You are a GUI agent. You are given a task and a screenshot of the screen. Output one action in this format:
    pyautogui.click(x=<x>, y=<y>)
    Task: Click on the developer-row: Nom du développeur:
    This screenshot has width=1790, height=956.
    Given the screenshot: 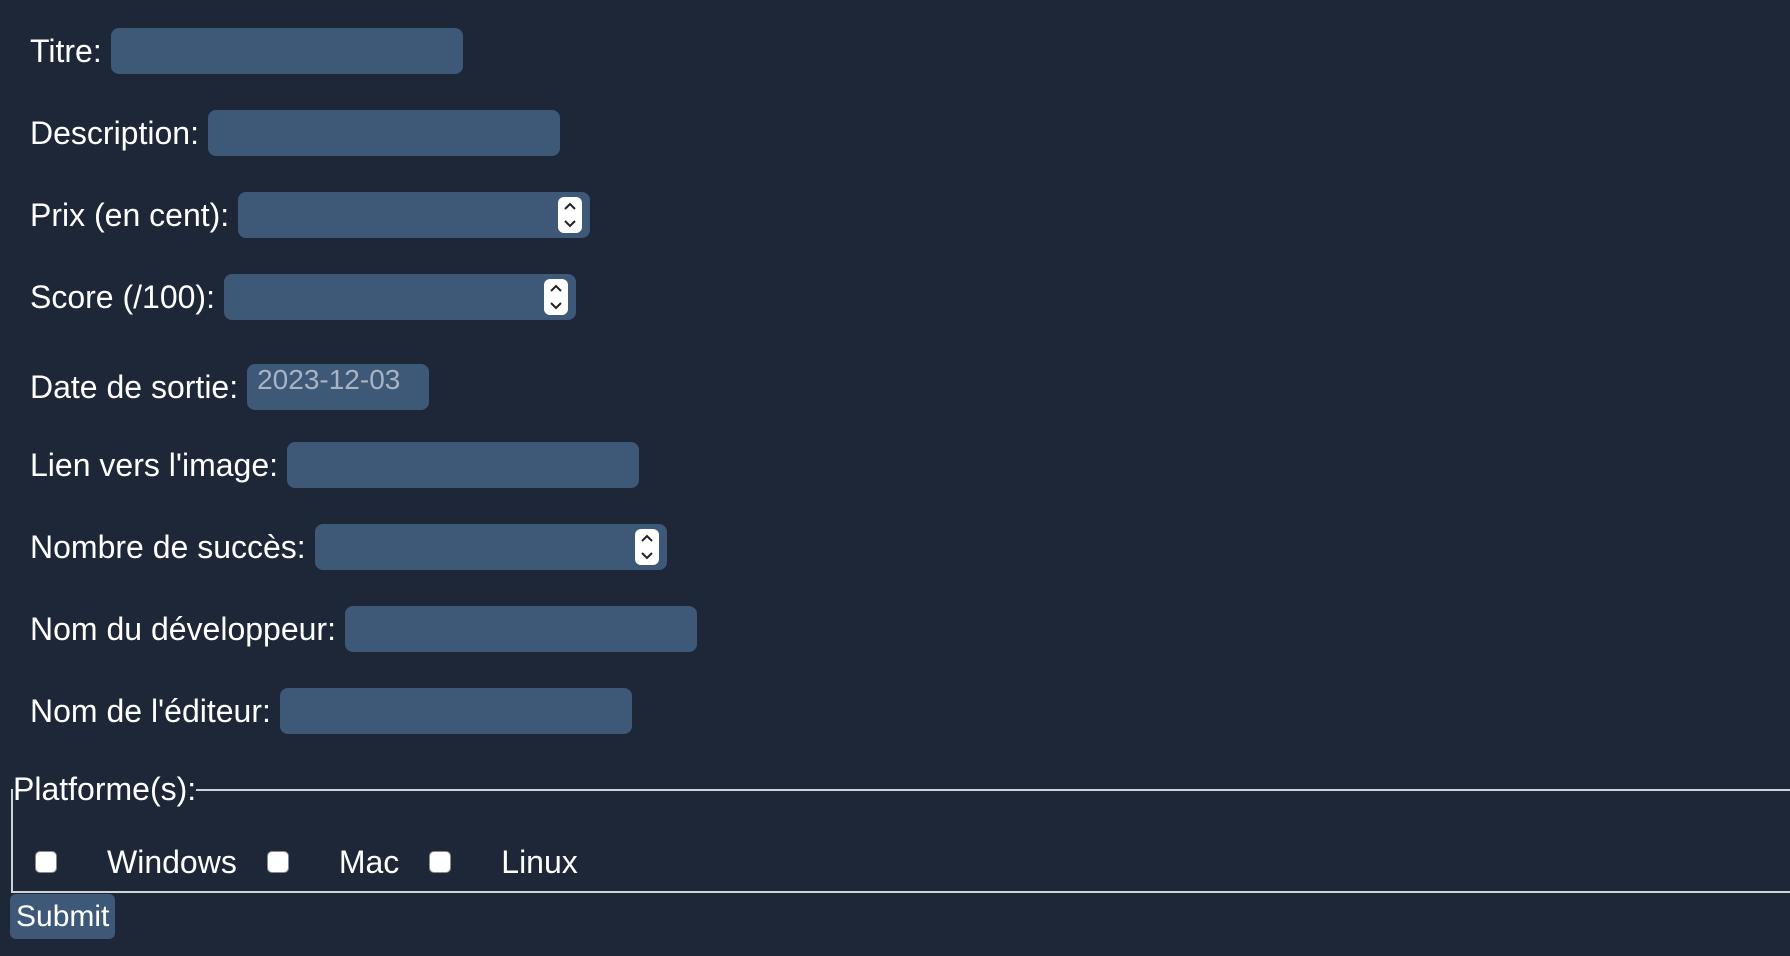 What is the action you would take?
    pyautogui.click(x=363, y=629)
    